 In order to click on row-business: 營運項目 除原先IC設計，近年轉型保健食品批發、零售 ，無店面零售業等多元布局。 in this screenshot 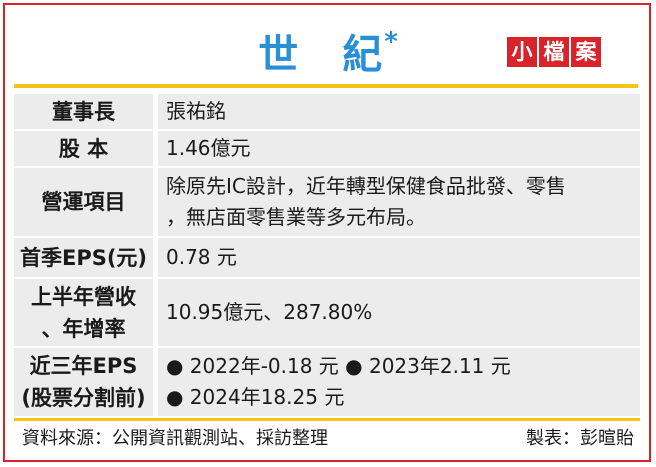, I will do `click(327, 202)`.